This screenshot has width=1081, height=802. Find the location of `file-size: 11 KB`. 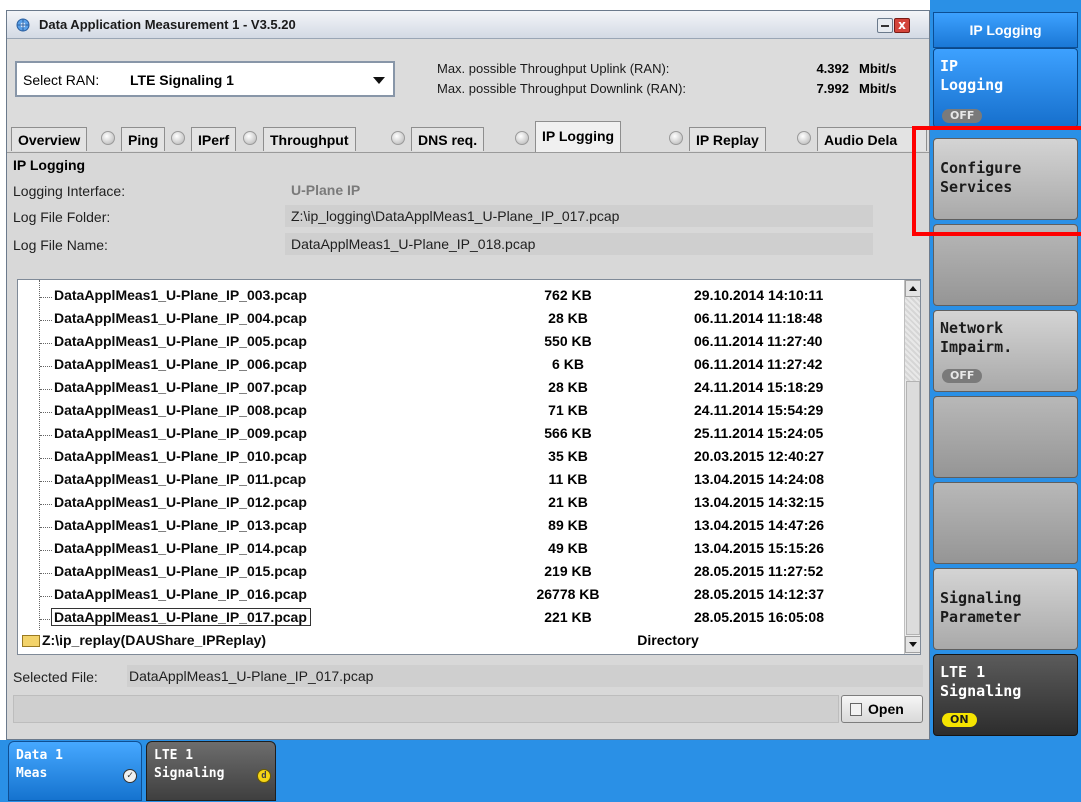

file-size: 11 KB is located at coordinates (568, 479).